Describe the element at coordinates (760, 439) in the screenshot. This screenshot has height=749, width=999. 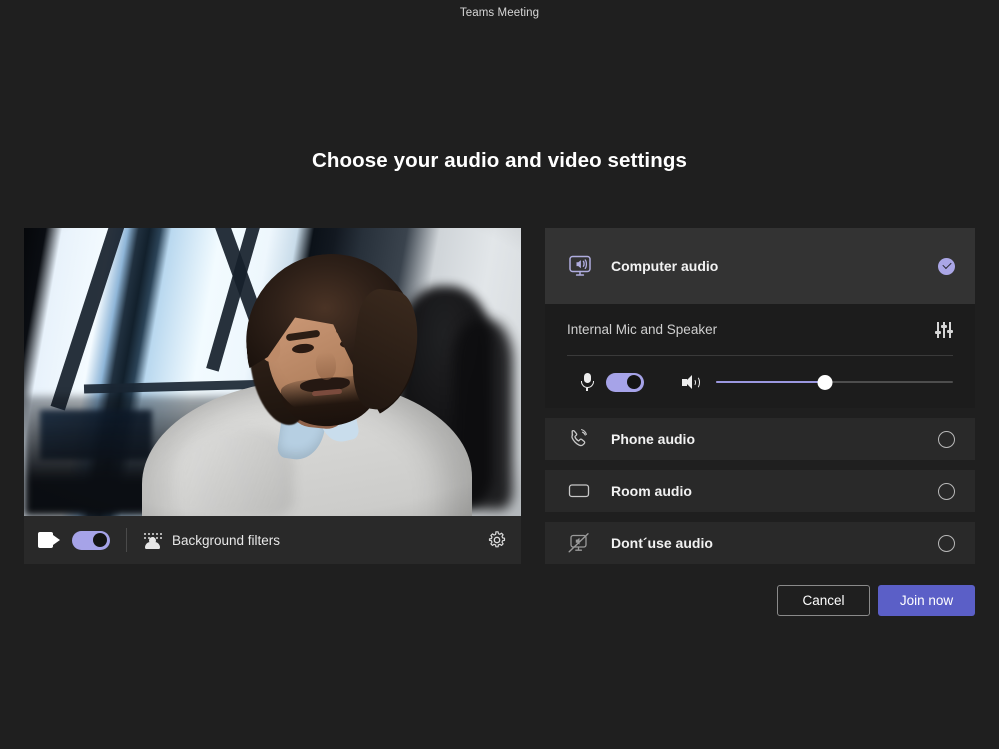
I see `audio-option-phone-audio: Phone audio` at that location.